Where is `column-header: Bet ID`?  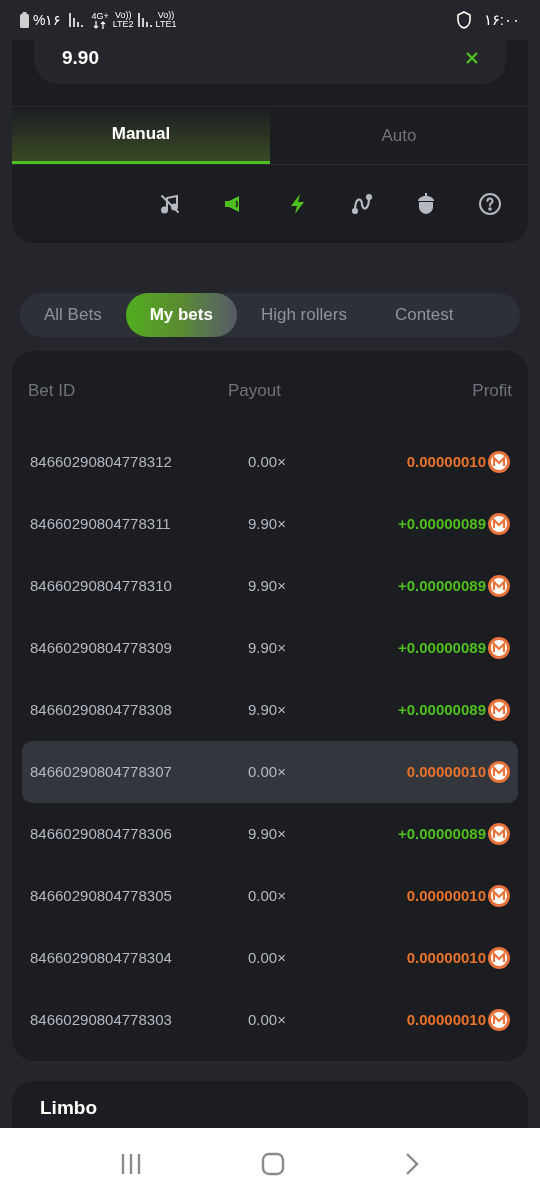
column-header: Bet ID is located at coordinates (52, 391).